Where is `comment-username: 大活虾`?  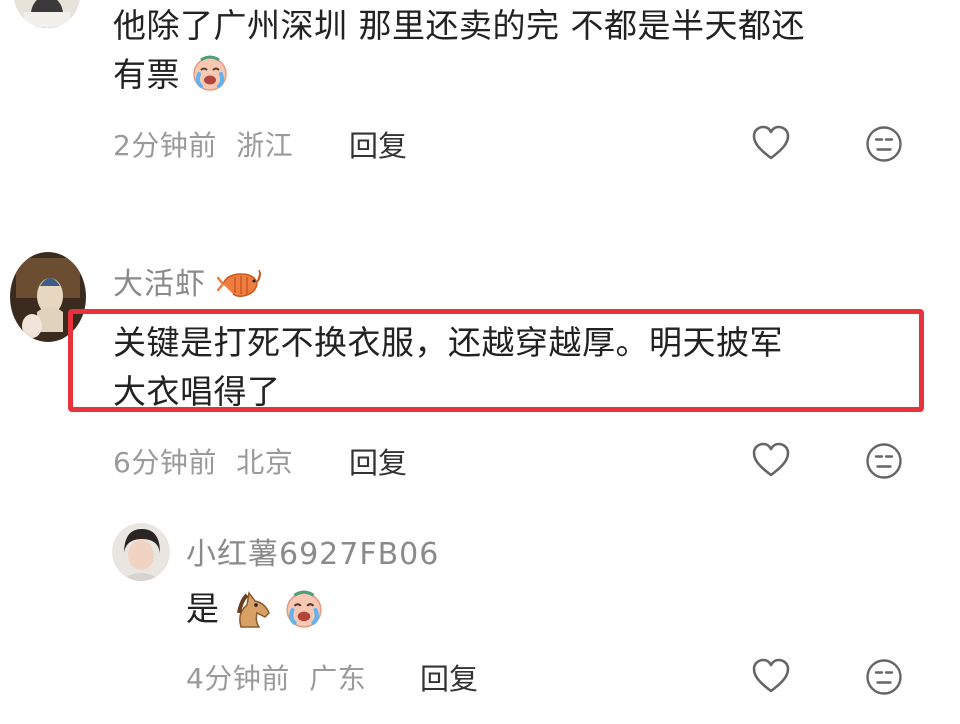 comment-username: 大活虾 is located at coordinates (187, 284).